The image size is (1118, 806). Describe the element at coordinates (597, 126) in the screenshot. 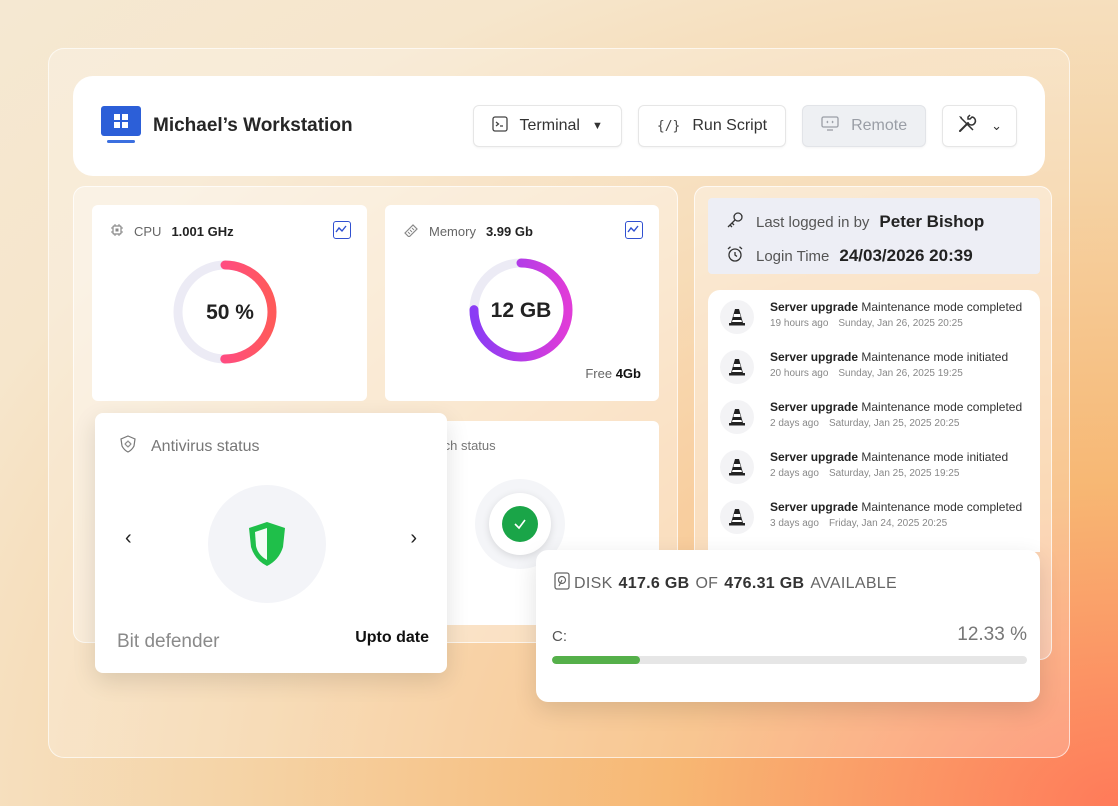

I see `caret-down-icon: ▼` at that location.